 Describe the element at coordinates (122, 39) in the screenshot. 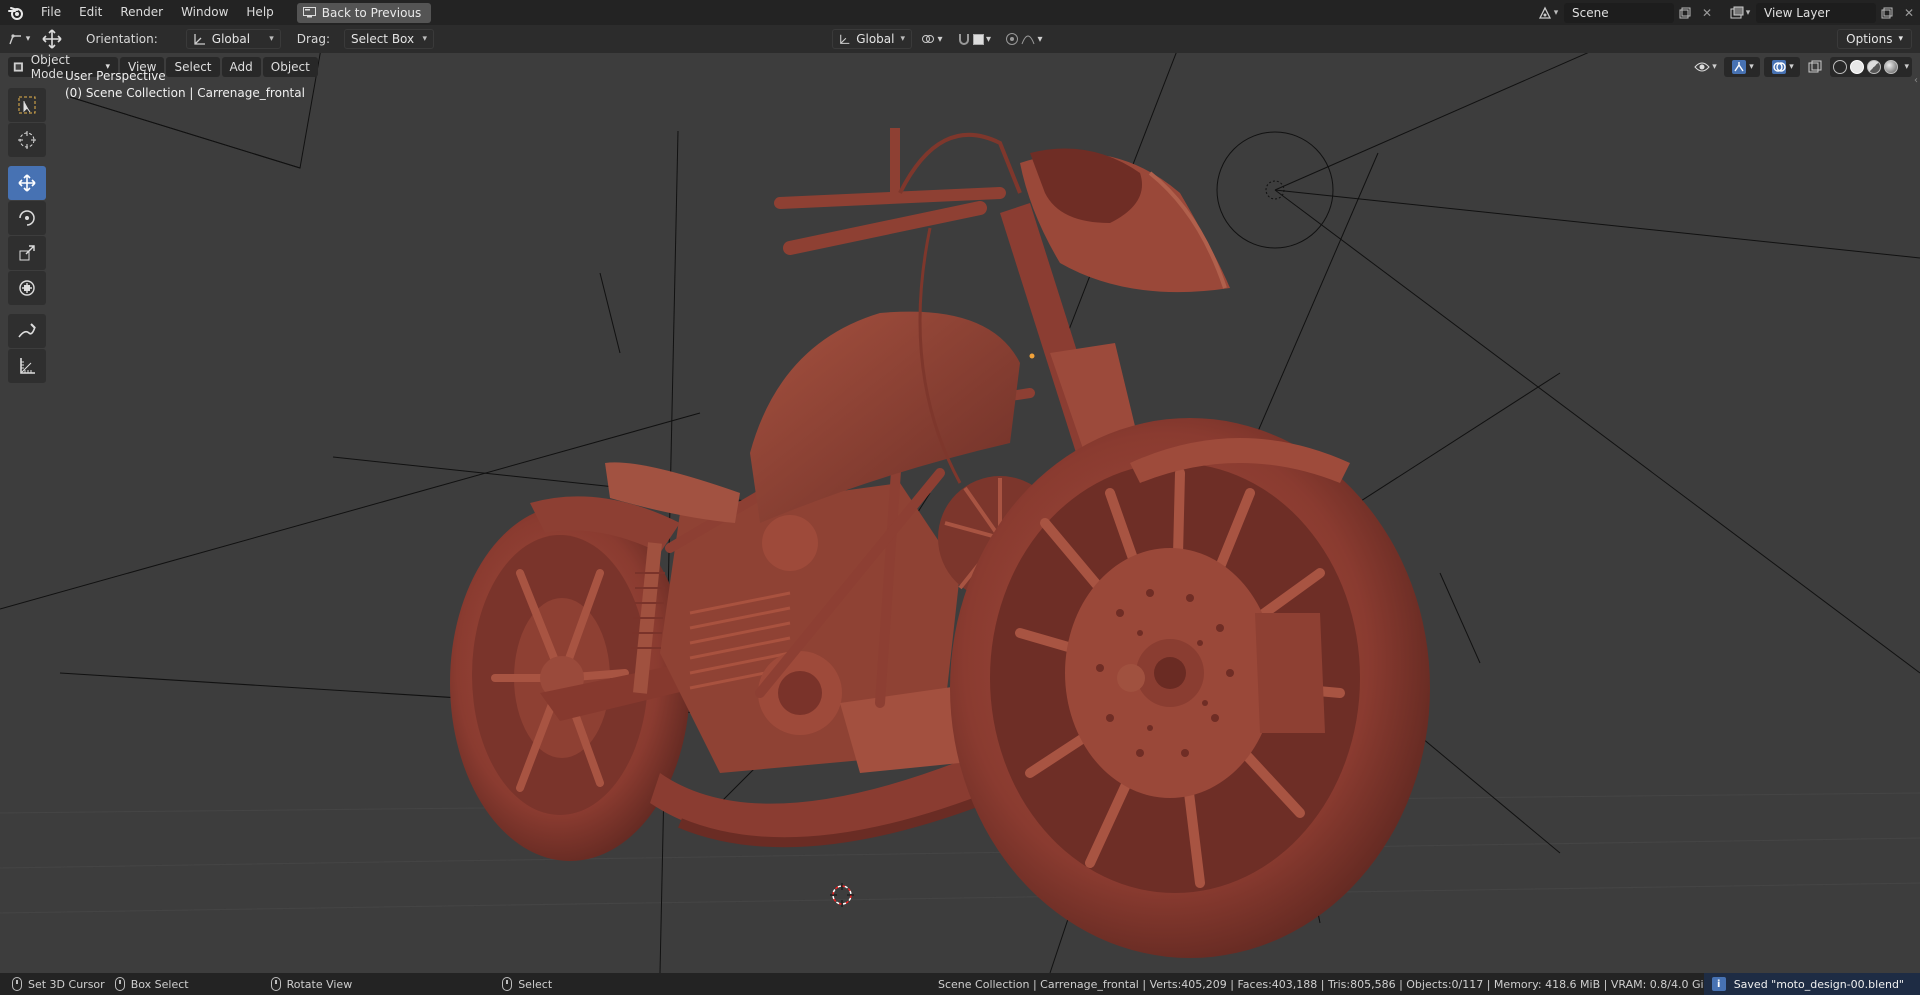

I see `orientation-label: Orientation:` at that location.